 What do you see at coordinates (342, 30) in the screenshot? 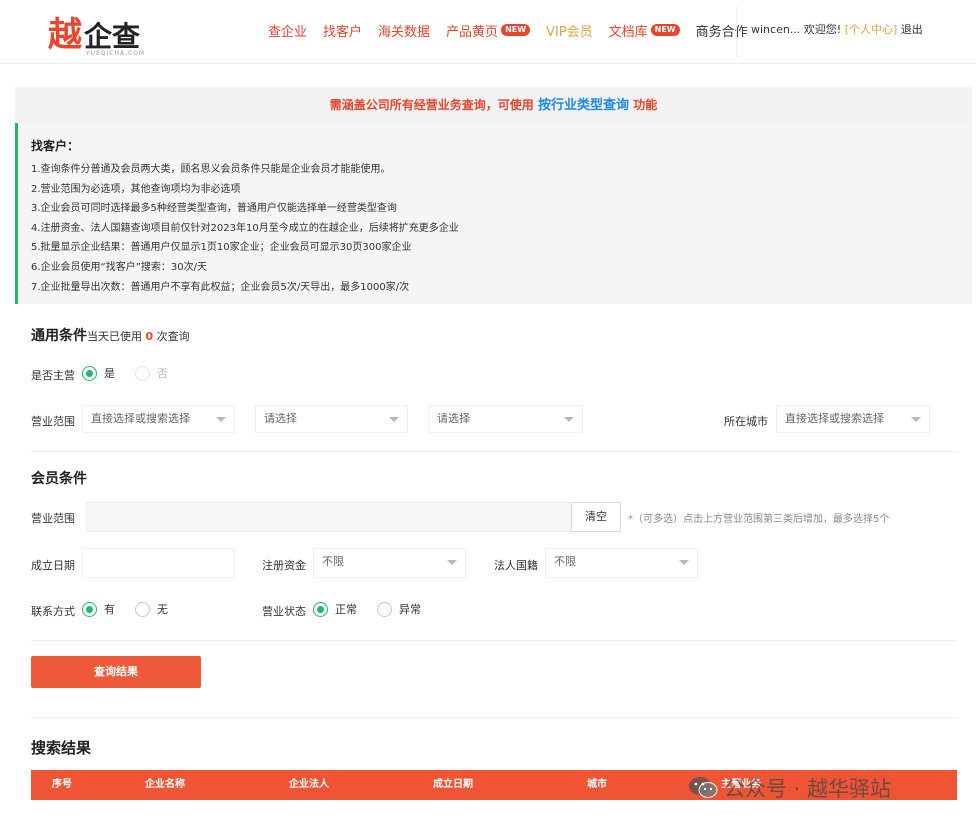
I see `nav-find-customers: 找客户` at bounding box center [342, 30].